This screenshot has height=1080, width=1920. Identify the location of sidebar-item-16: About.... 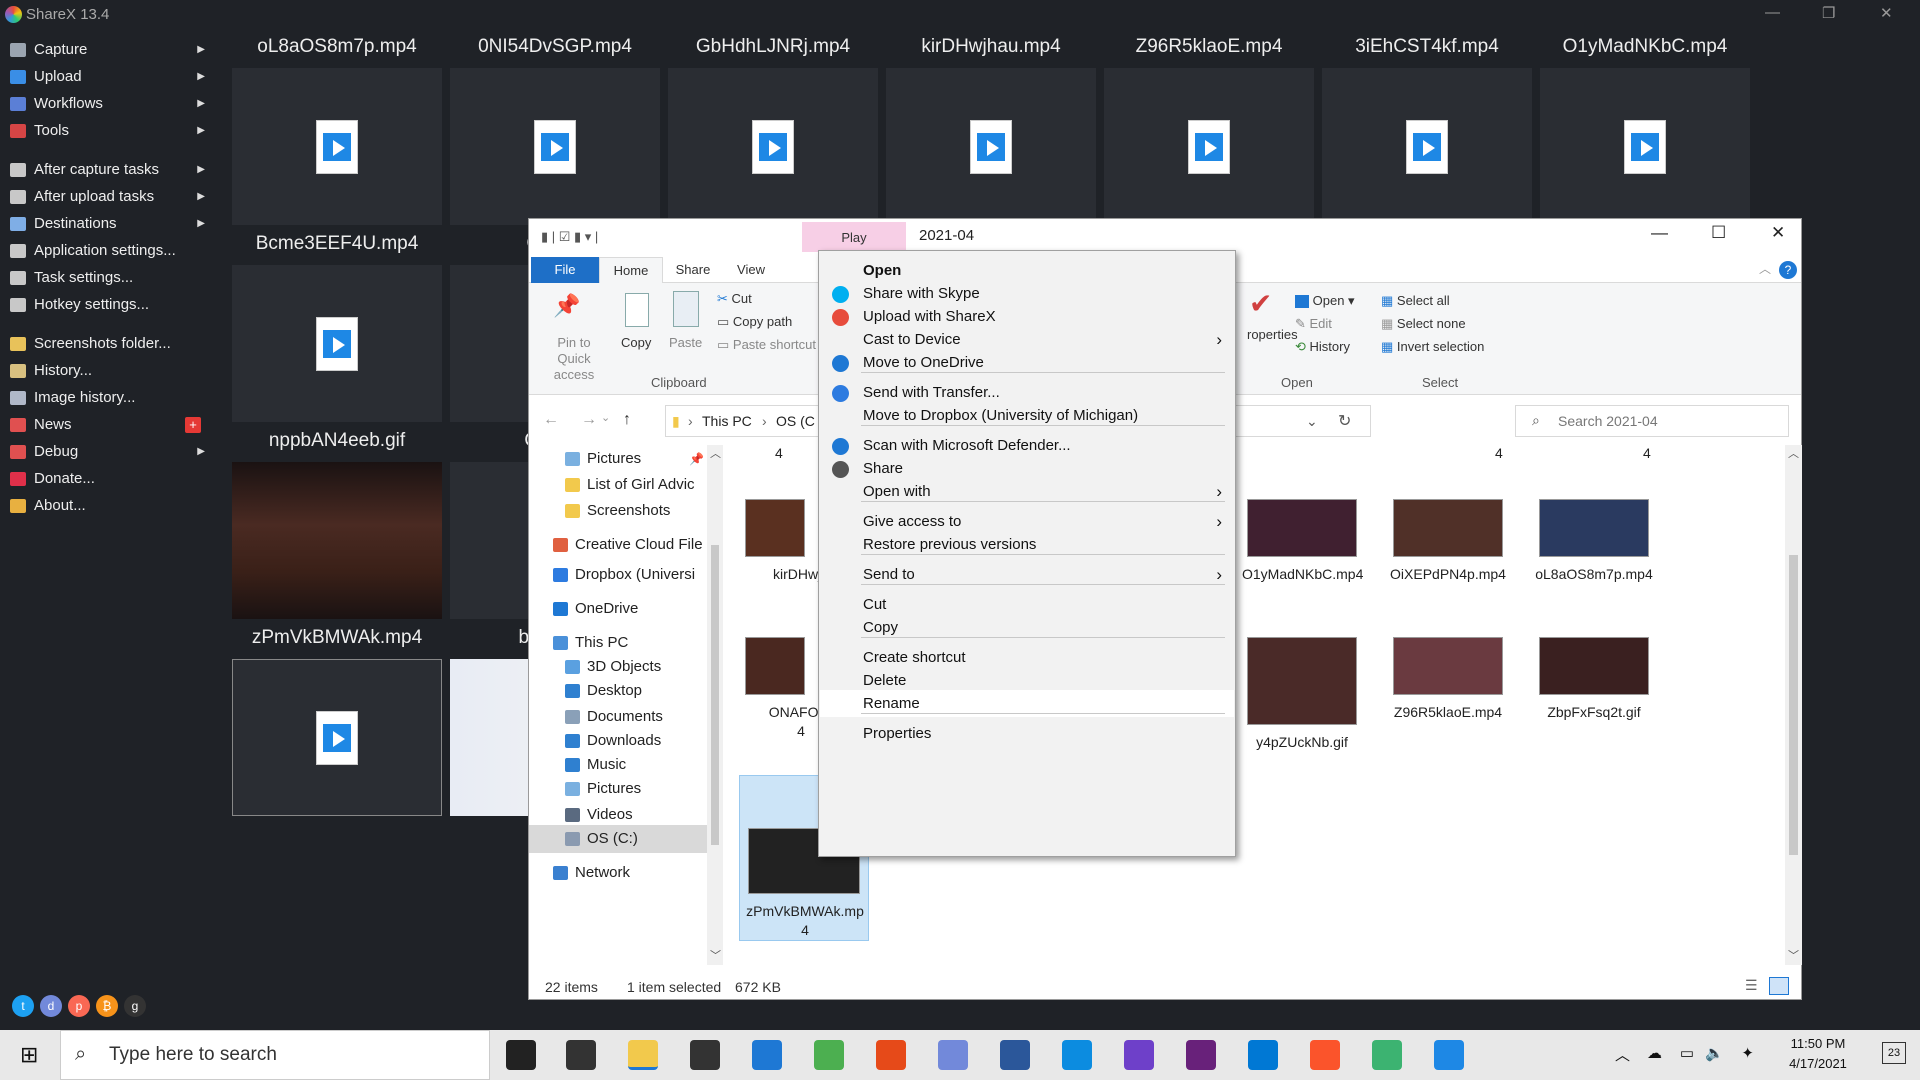
(107, 505).